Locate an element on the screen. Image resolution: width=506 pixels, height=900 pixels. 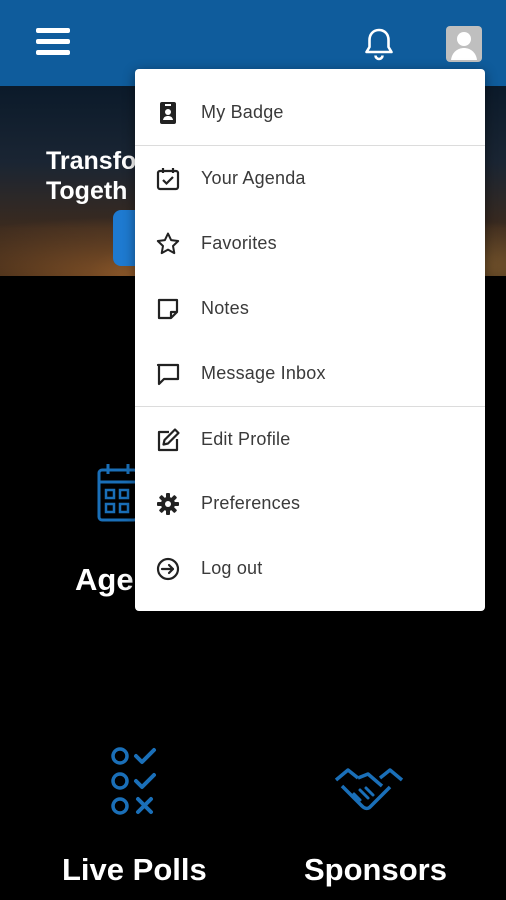
menu-item-label: Favorites is located at coordinates (239, 243).